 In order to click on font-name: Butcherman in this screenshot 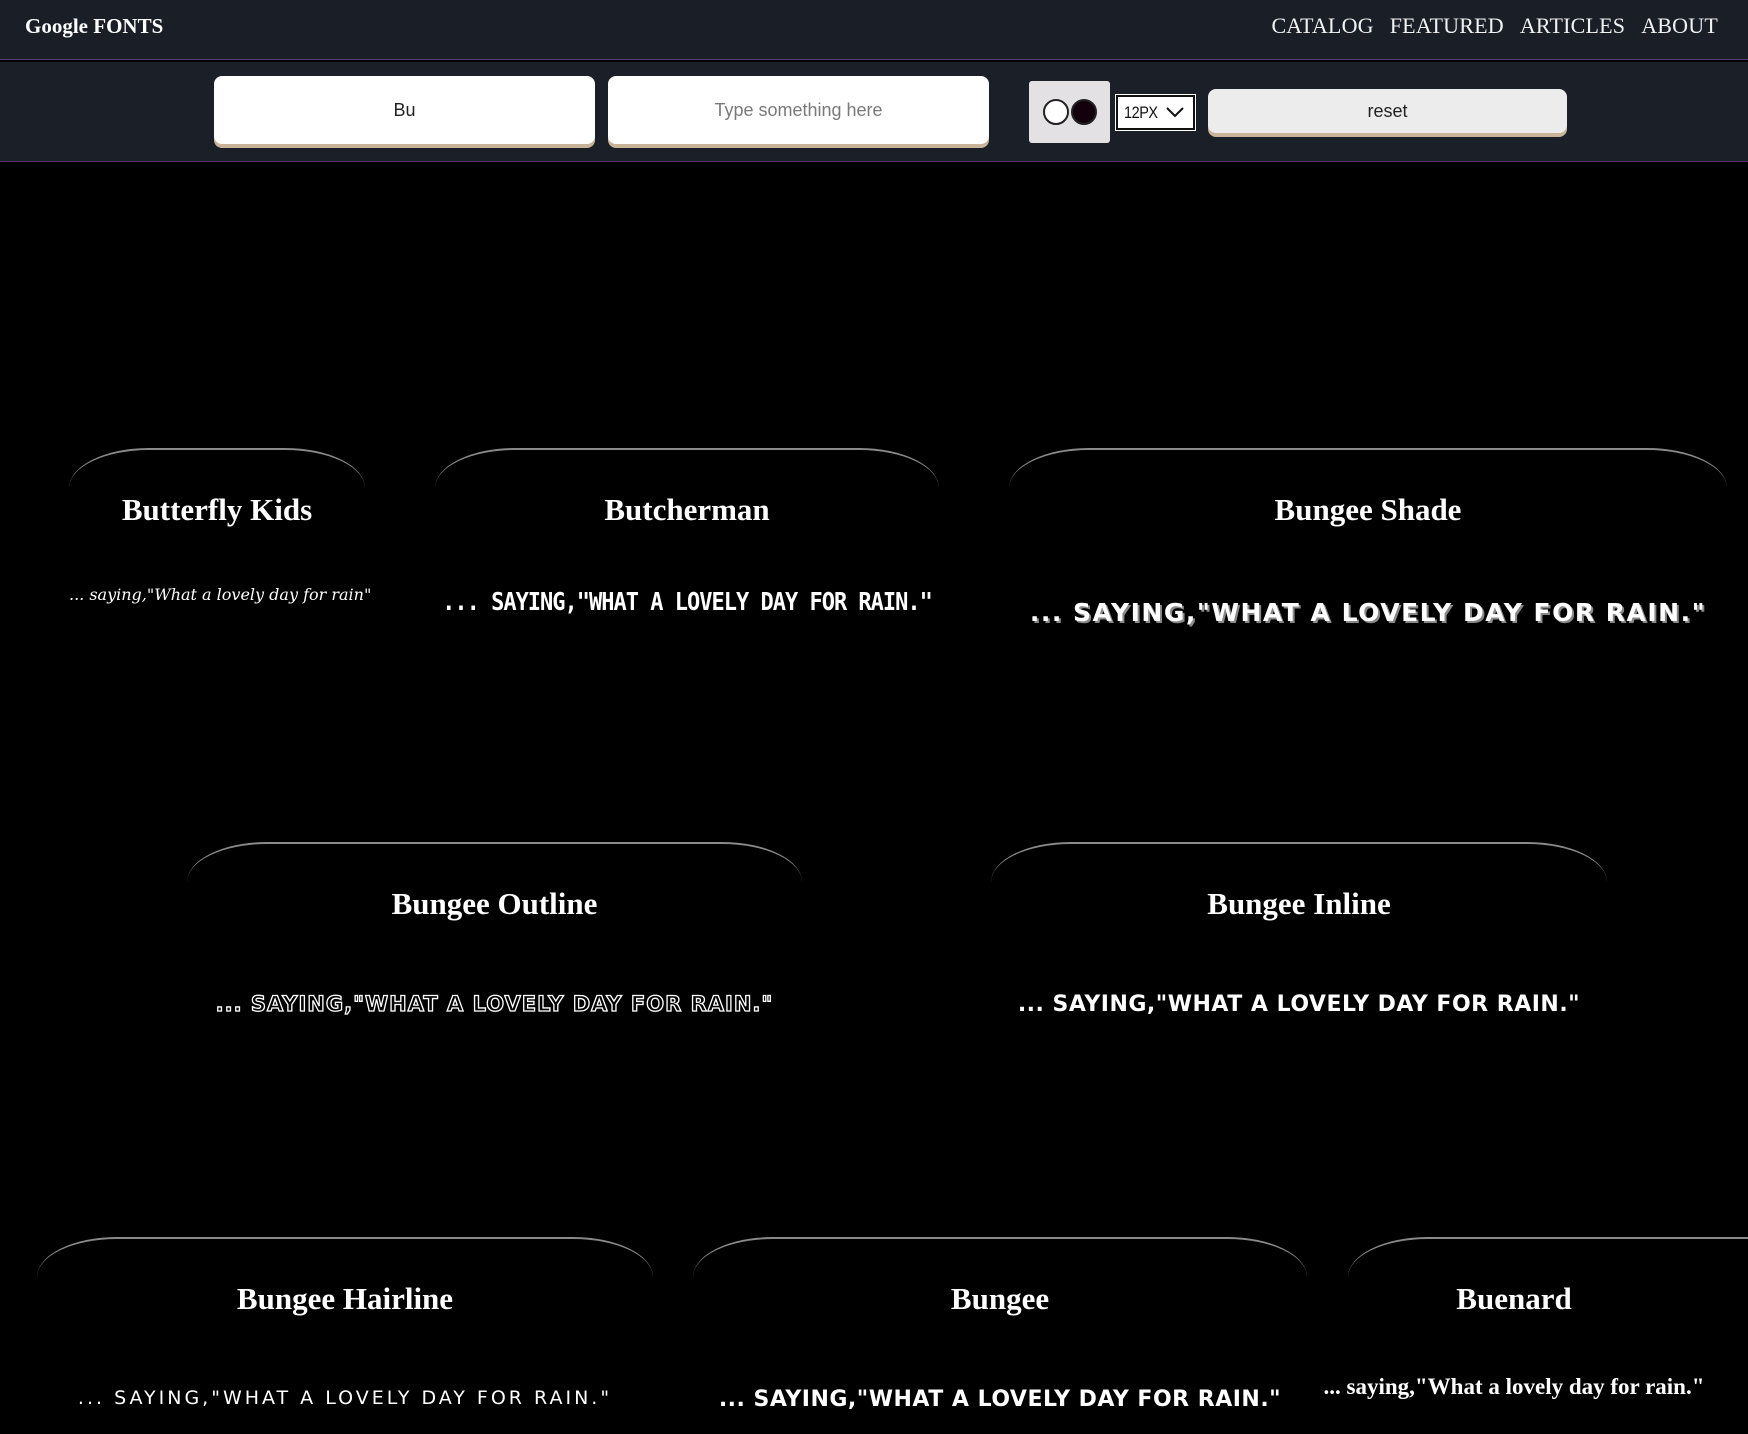, I will do `click(687, 509)`.